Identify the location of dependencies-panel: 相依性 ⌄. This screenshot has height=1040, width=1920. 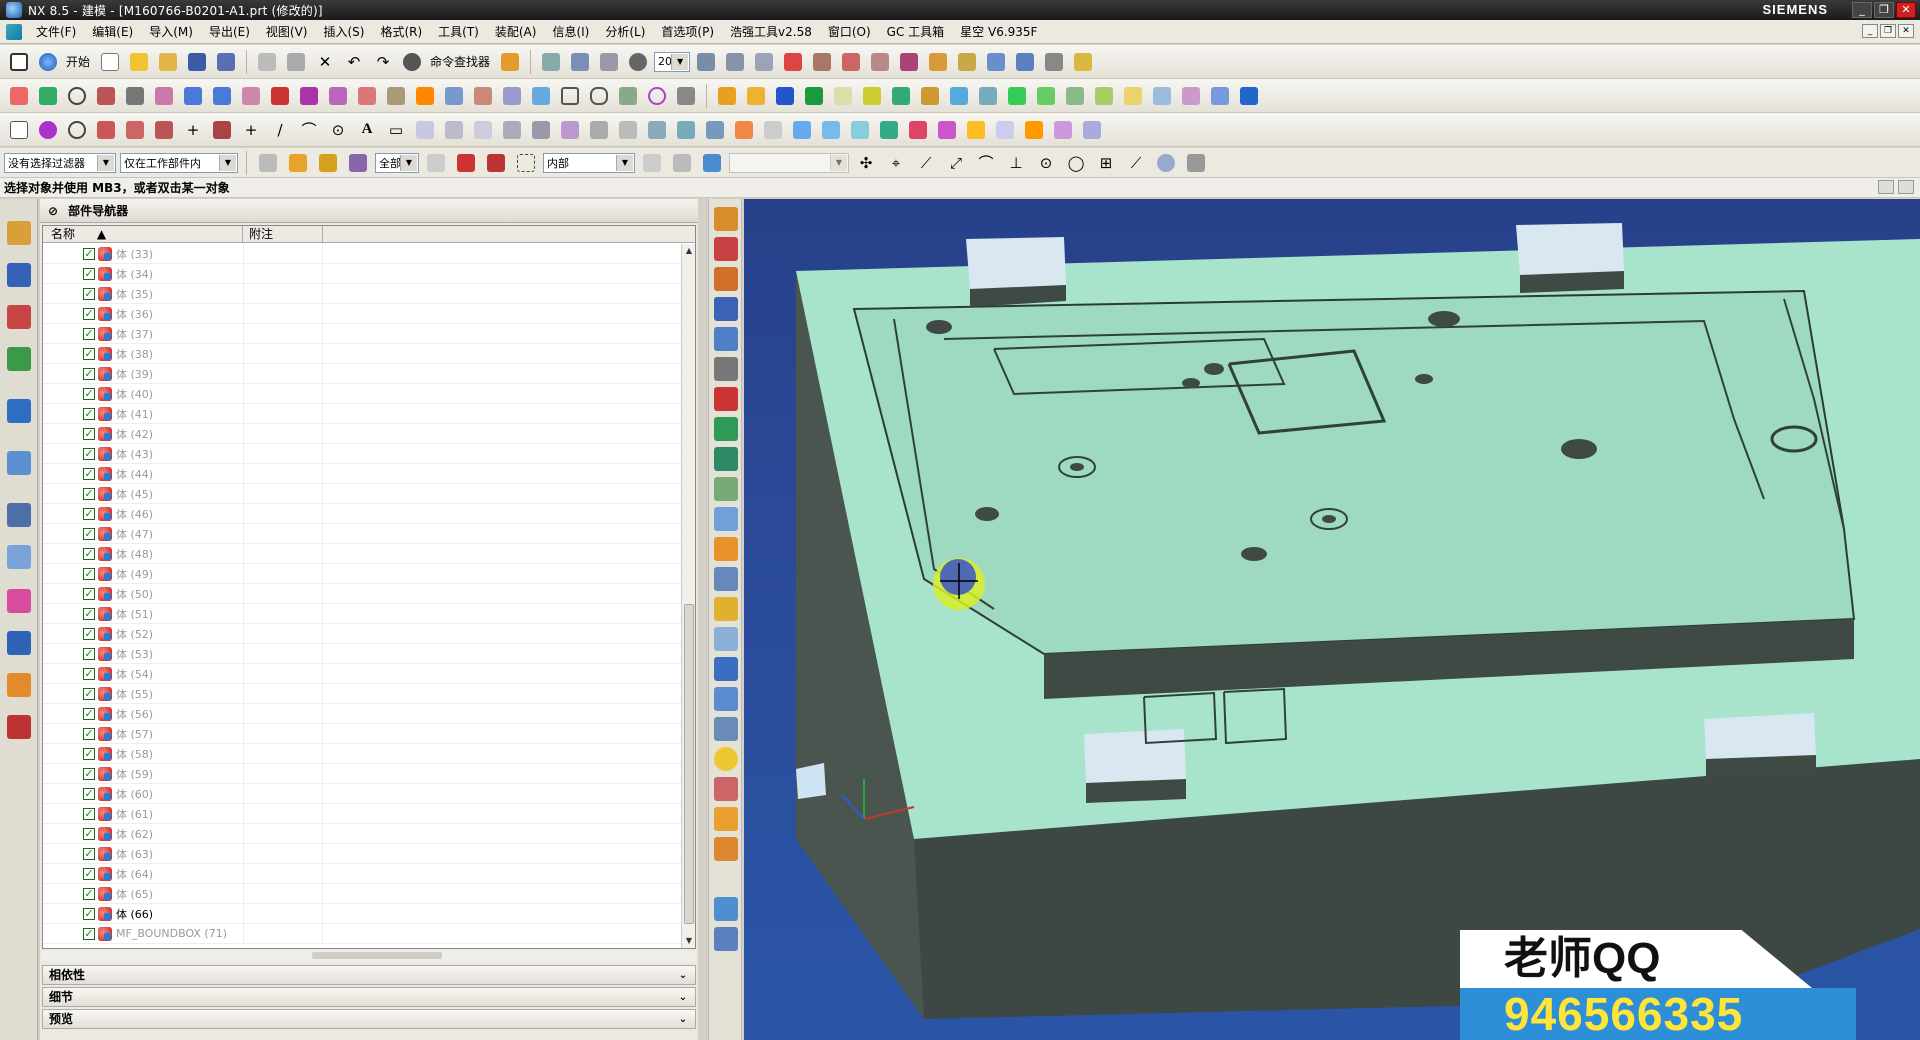
(369, 975).